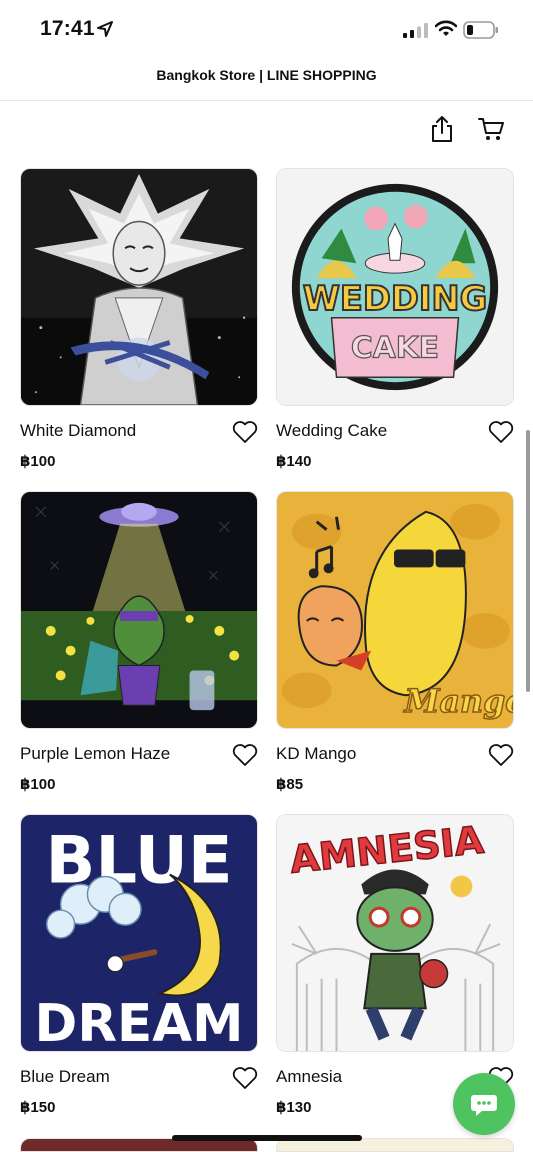 The image size is (533, 1152). What do you see at coordinates (442, 129) in the screenshot?
I see `share-button` at bounding box center [442, 129].